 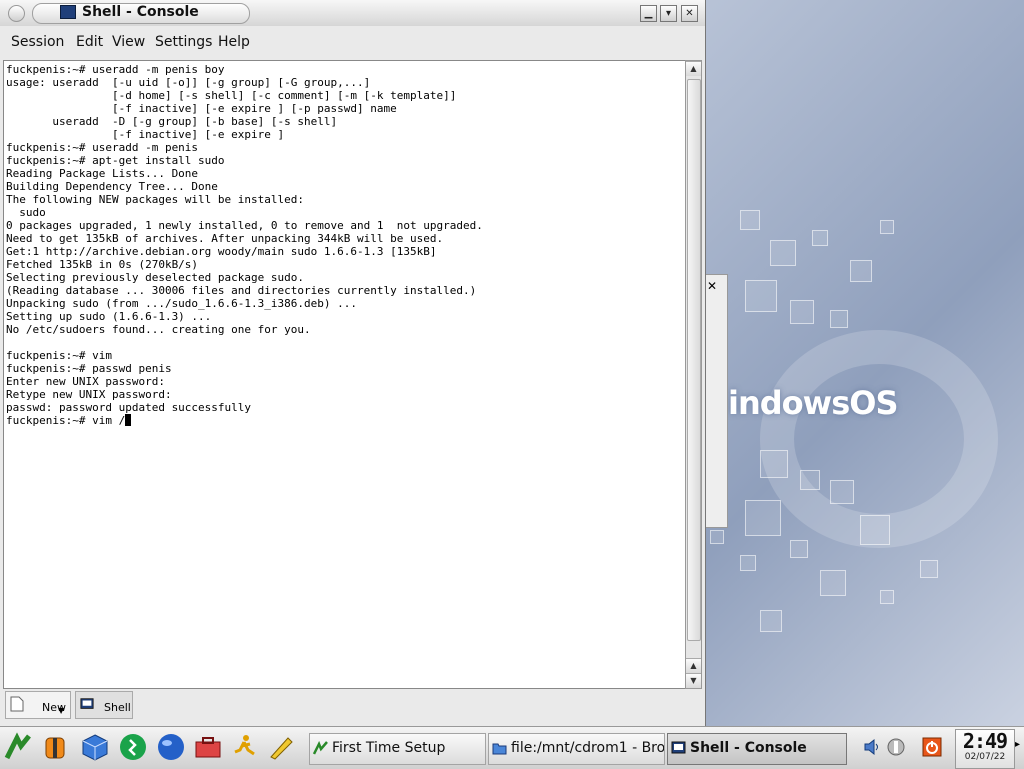 I want to click on task-label: file:/mnt/cdrom1 - Brow, so click(x=588, y=748).